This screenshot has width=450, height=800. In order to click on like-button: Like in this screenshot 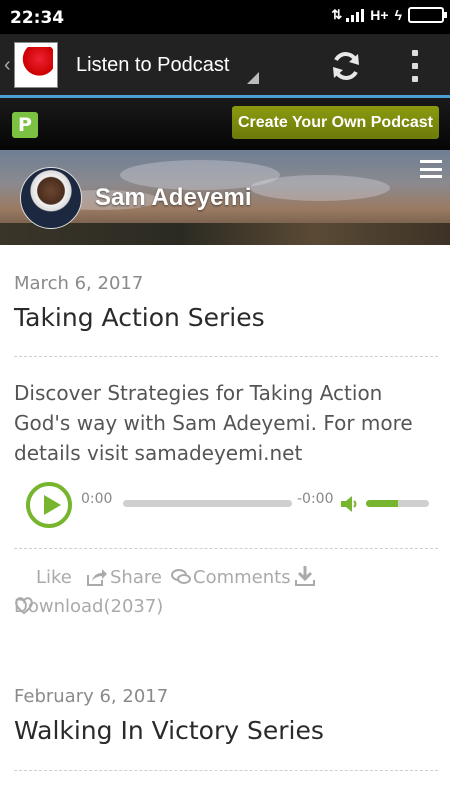, I will do `click(54, 577)`.